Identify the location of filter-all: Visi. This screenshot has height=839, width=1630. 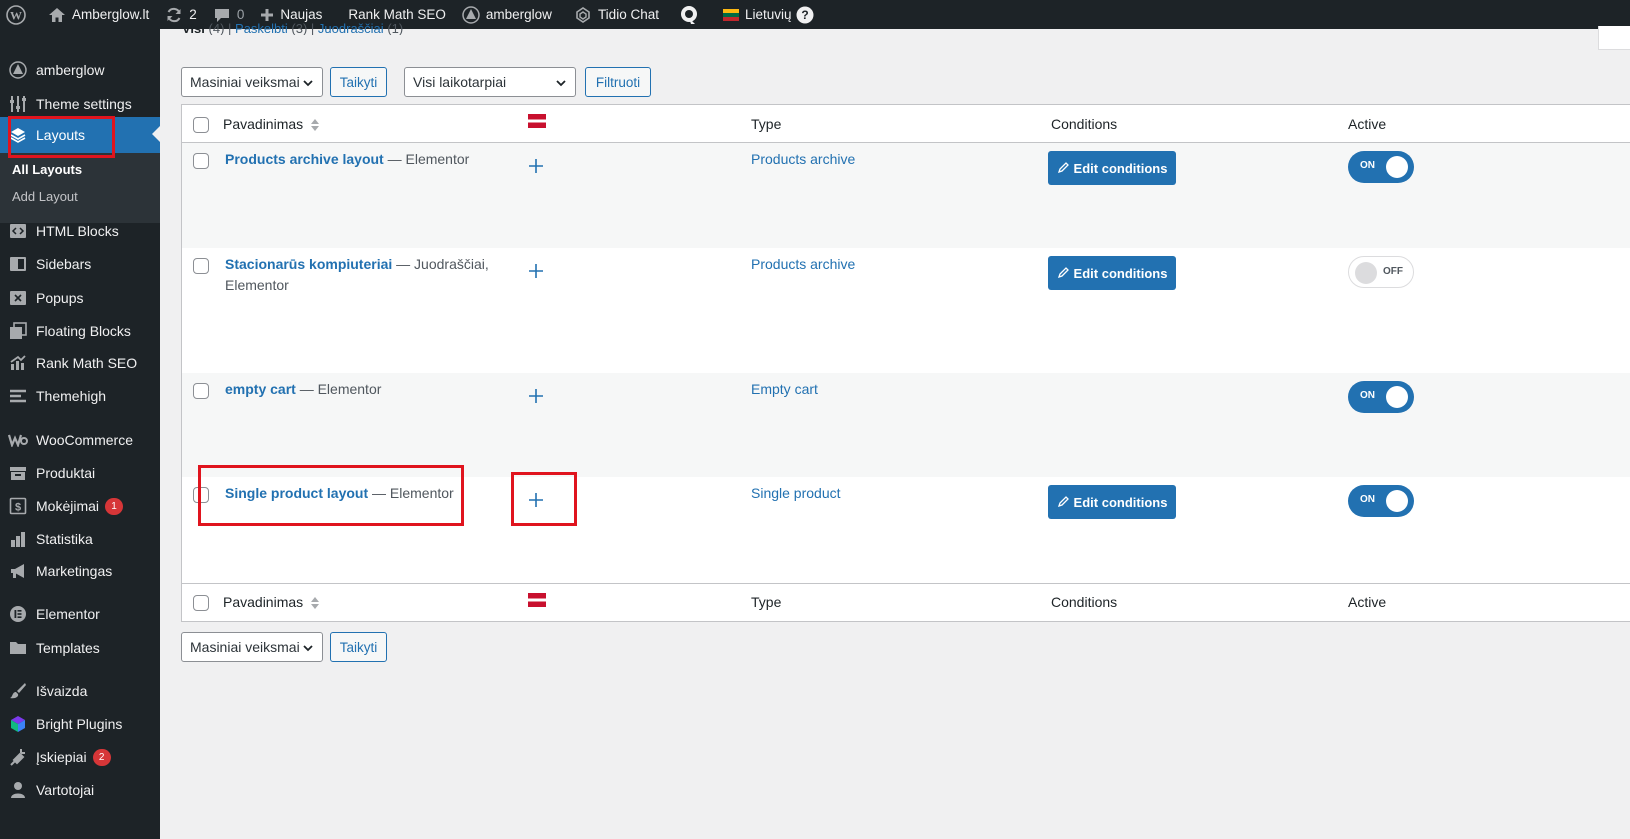
(193, 28).